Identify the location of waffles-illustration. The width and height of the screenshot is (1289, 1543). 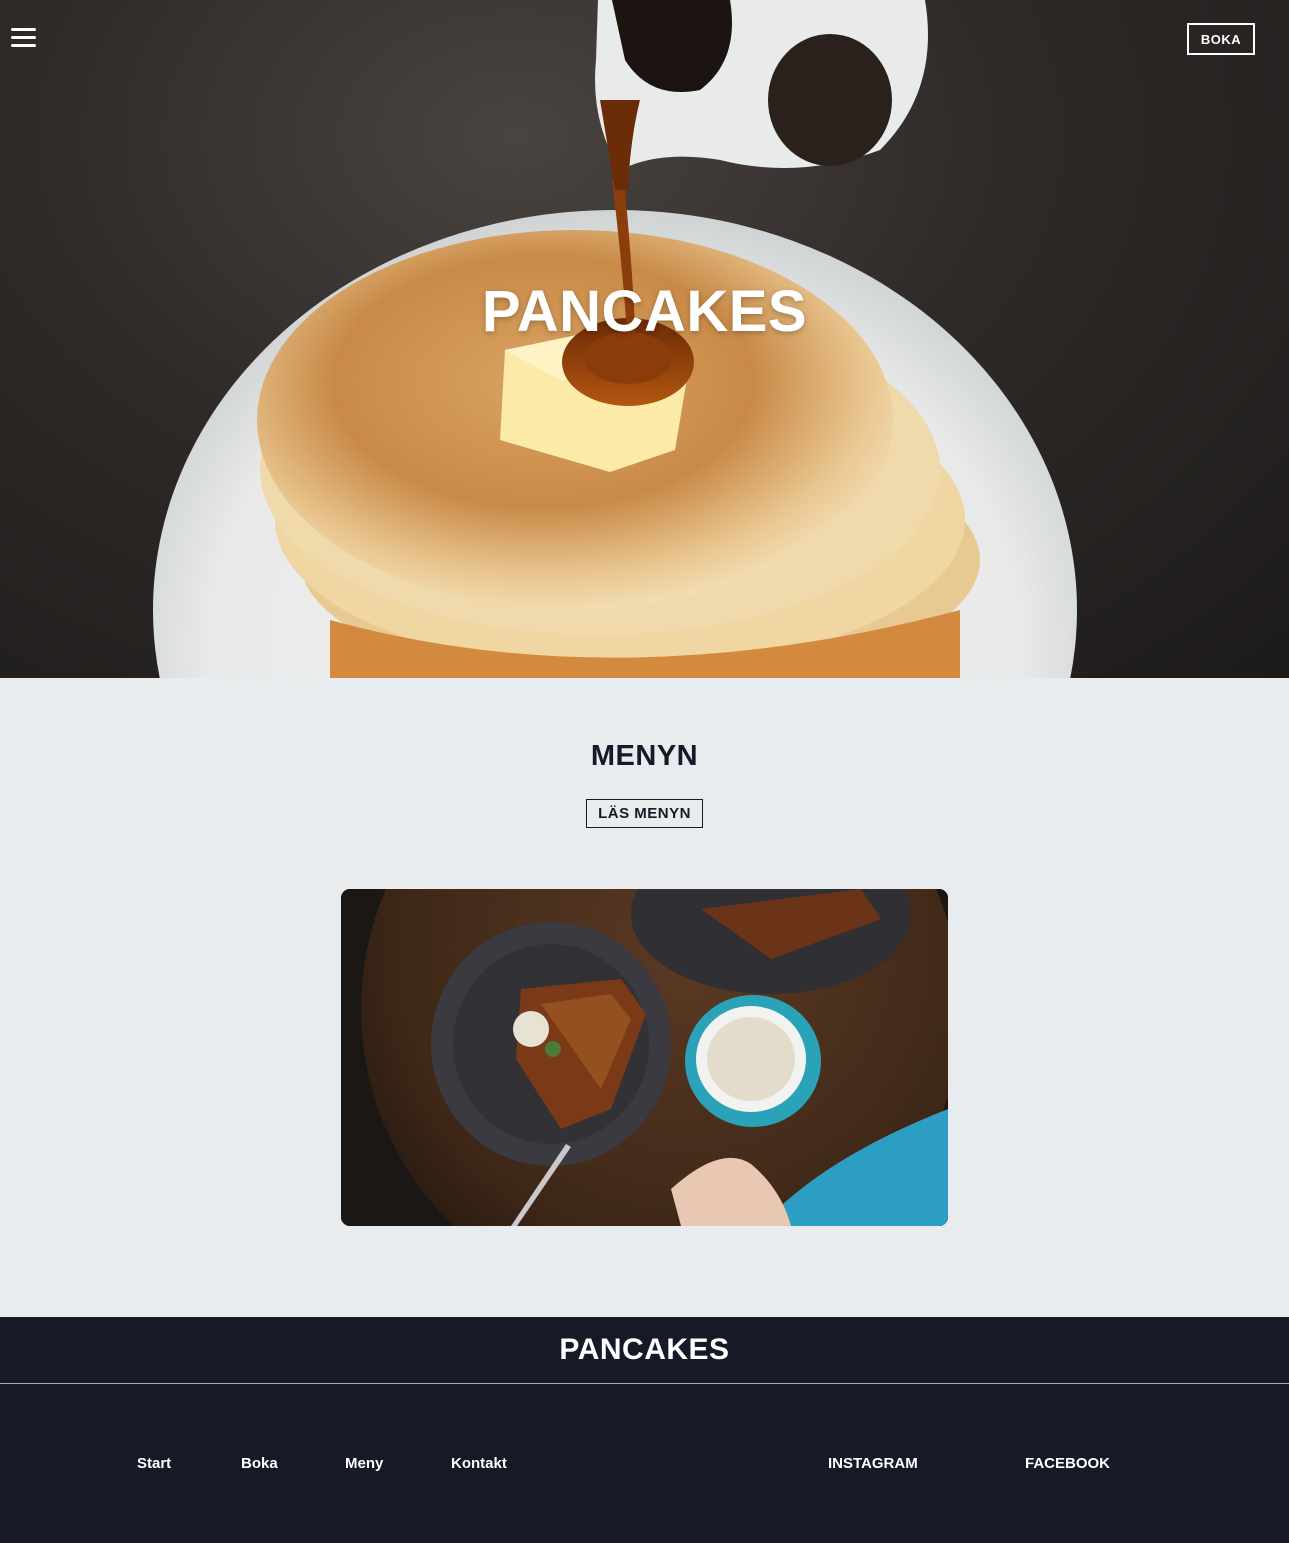
(644, 1057).